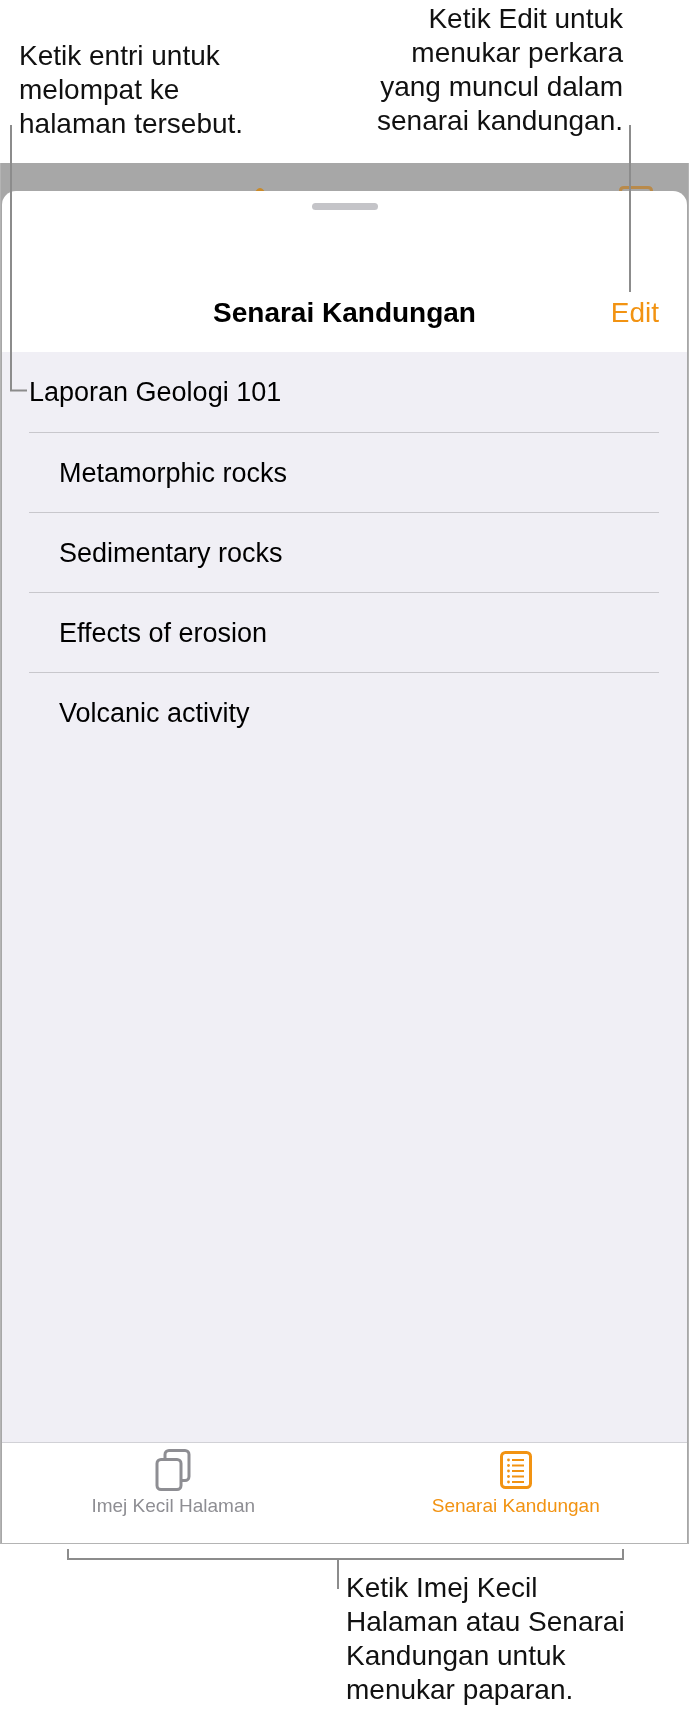  I want to click on toolbar-icon, so click(636, 189).